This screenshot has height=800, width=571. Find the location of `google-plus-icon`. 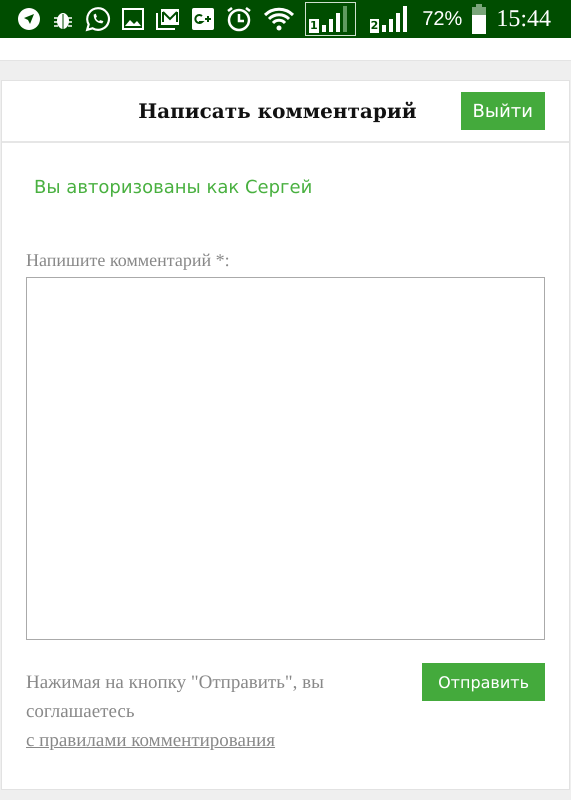

google-plus-icon is located at coordinates (203, 19).